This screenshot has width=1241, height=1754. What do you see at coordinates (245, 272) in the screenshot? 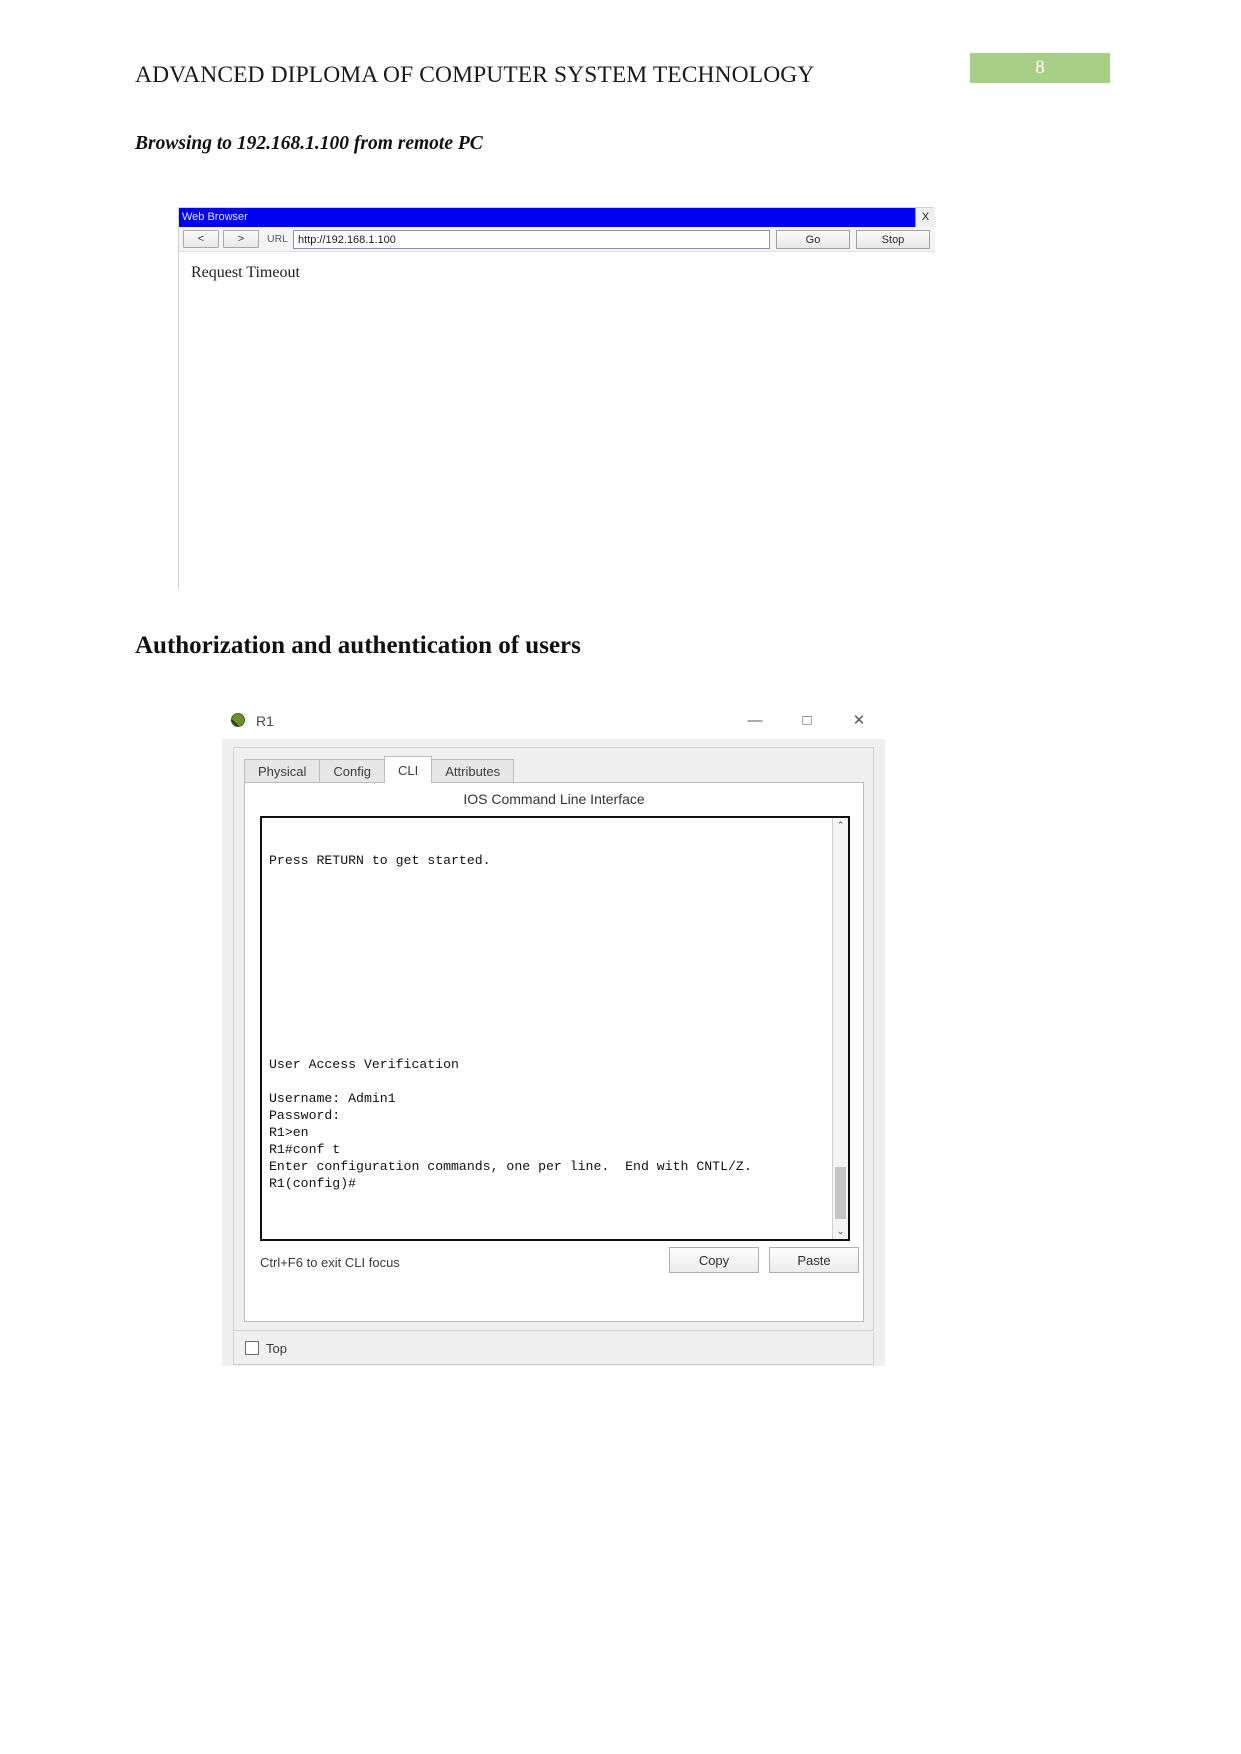
I see `browser-page-message: Request Timeout` at bounding box center [245, 272].